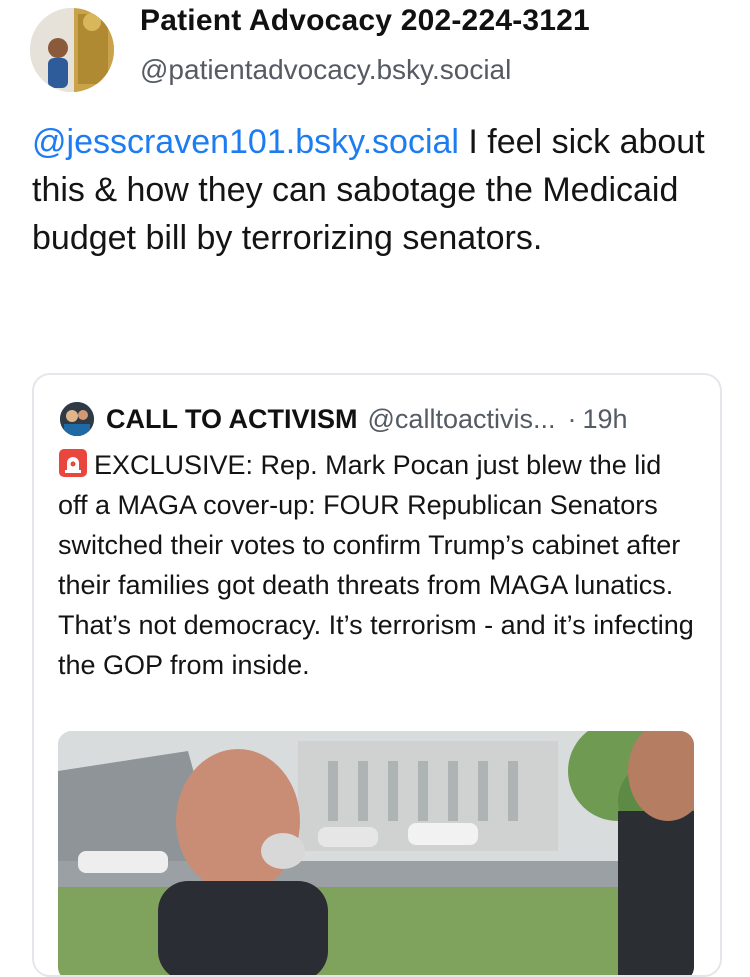  I want to click on author-avatar, so click(72, 50).